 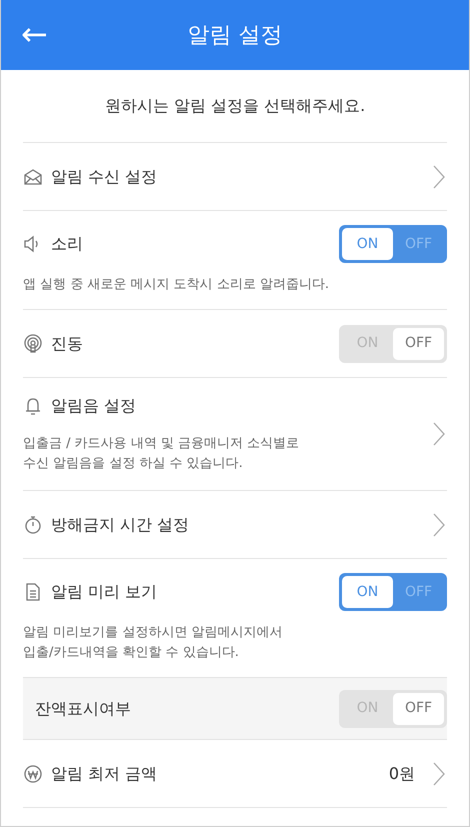 What do you see at coordinates (176, 285) in the screenshot?
I see `setting-description: 앱 실행 중 새로운 메시지 도착시 소리로 알려줍니다.` at bounding box center [176, 285].